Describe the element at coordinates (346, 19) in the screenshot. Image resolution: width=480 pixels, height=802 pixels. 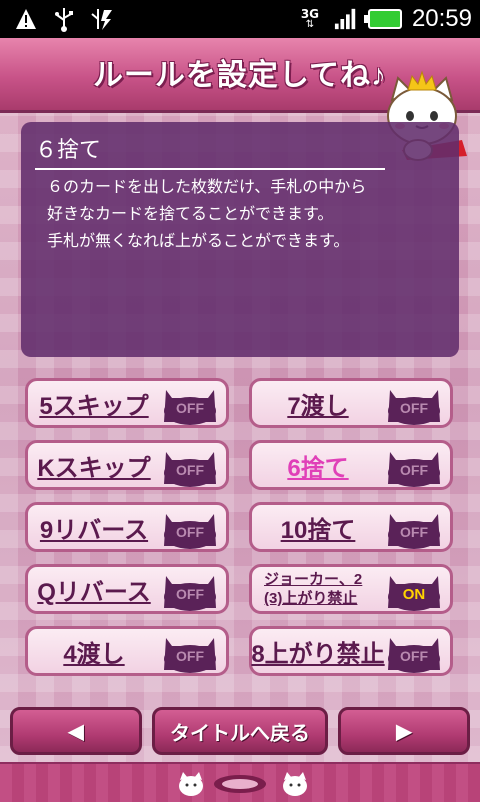
I see `signal-icon` at that location.